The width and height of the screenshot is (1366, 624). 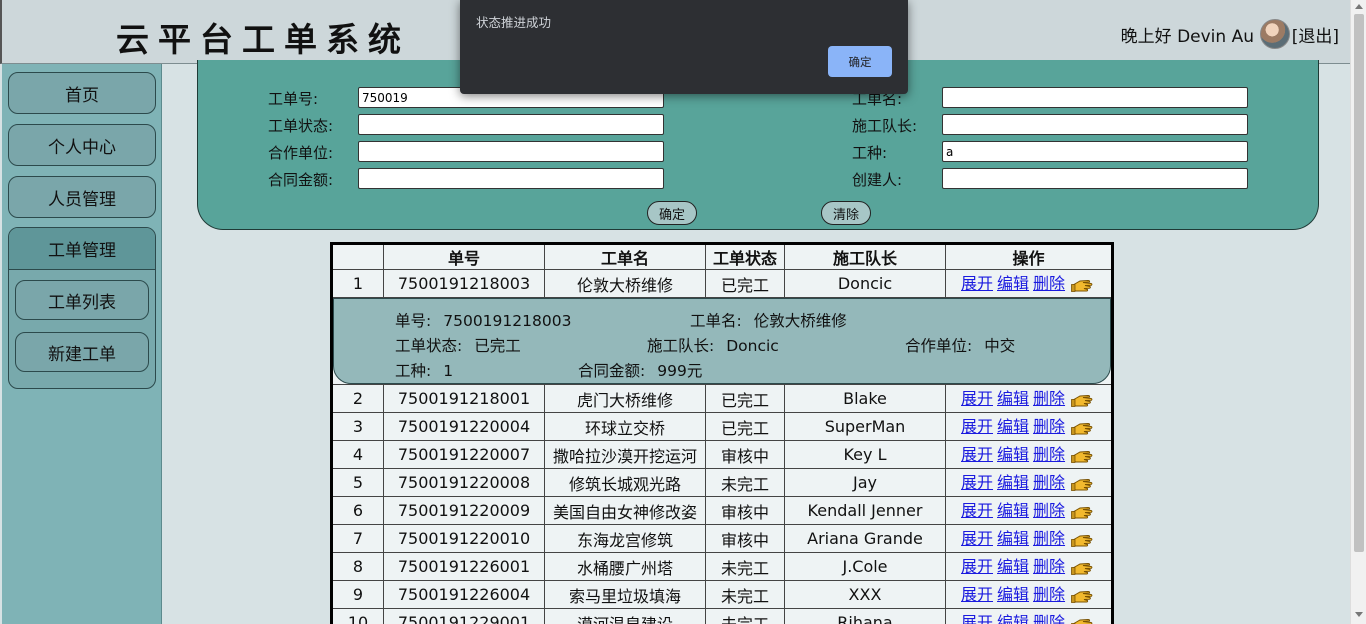 I want to click on scroll-thumb, so click(x=1359, y=283).